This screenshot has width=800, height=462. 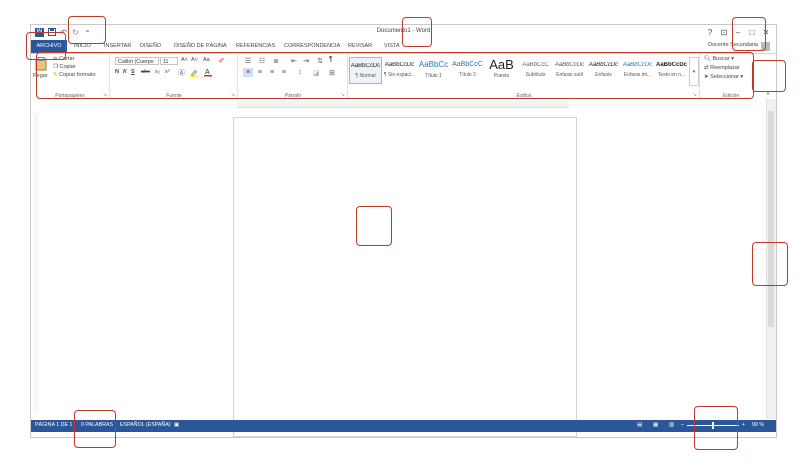 What do you see at coordinates (771, 219) in the screenshot?
I see `scrollbar-thumb` at bounding box center [771, 219].